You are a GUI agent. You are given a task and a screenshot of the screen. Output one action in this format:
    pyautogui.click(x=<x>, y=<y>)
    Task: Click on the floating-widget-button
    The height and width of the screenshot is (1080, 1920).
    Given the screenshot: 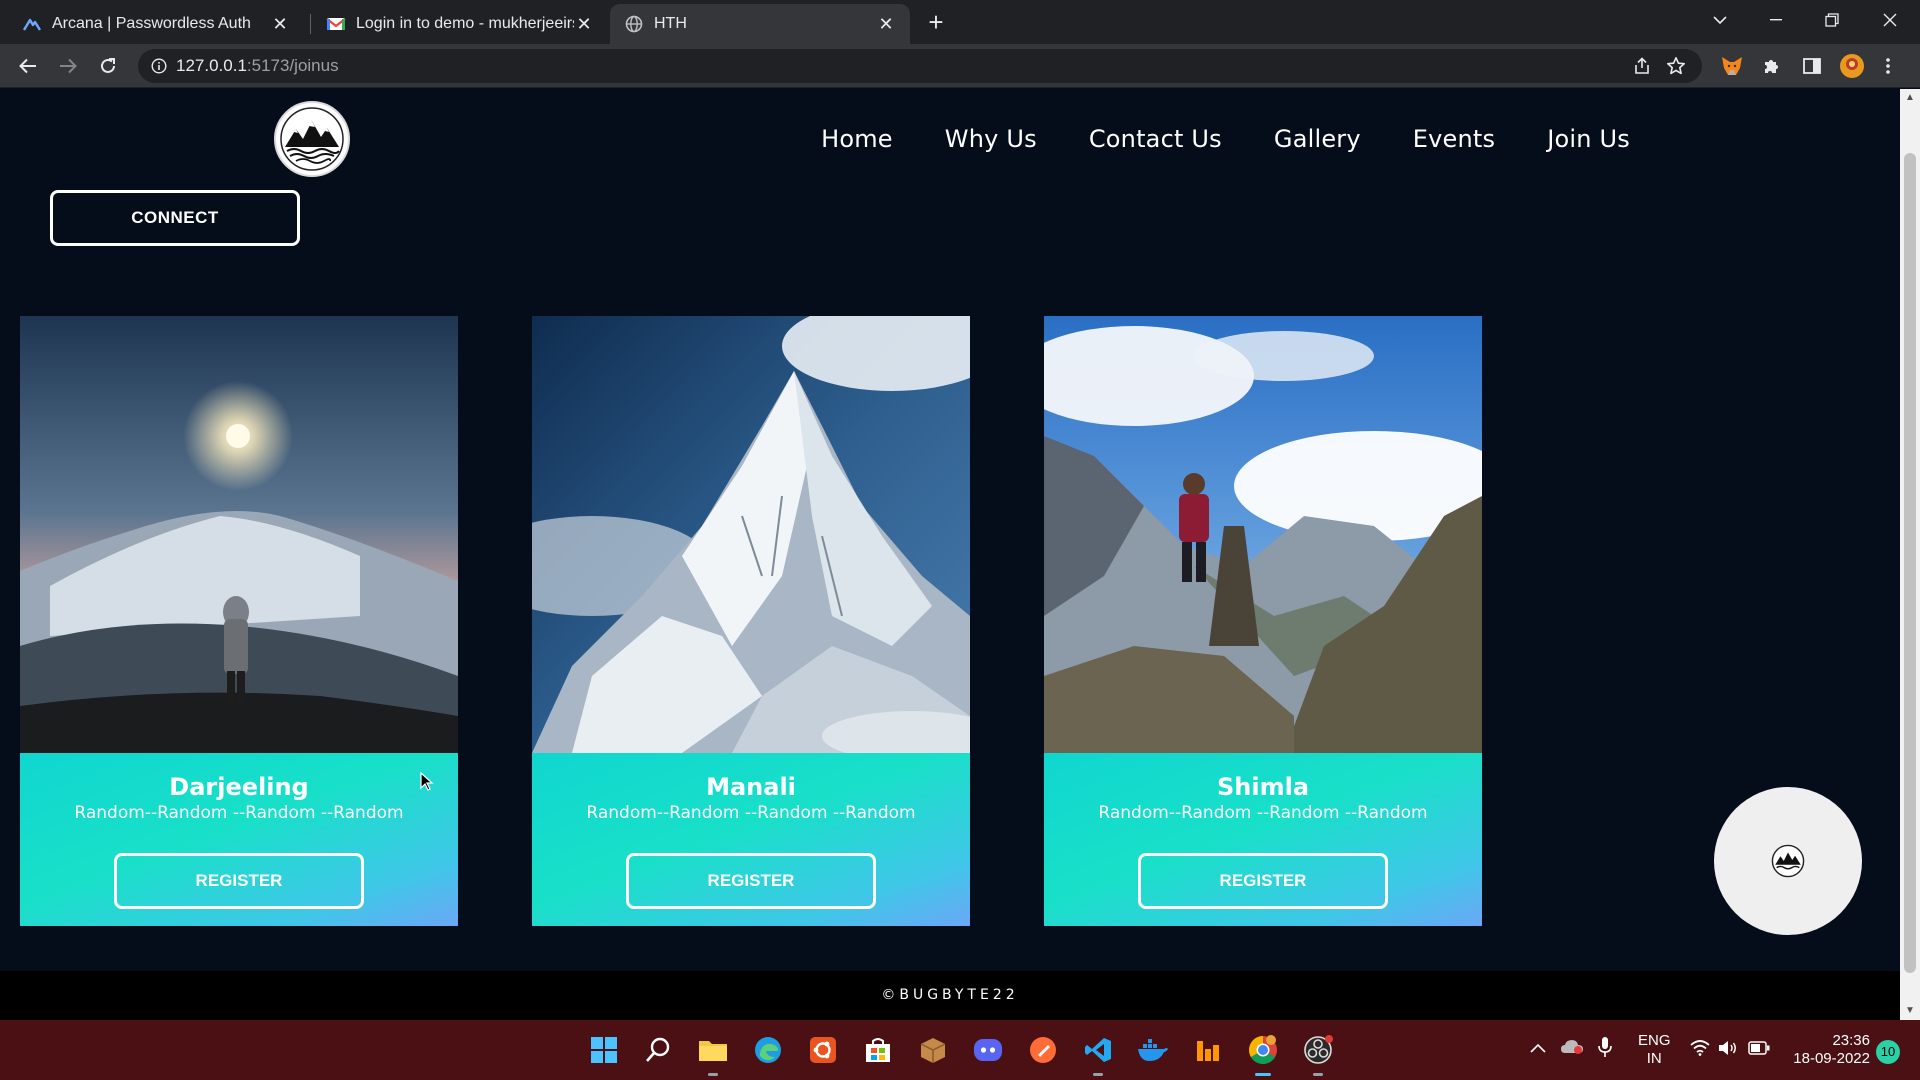 What is the action you would take?
    pyautogui.click(x=1788, y=861)
    